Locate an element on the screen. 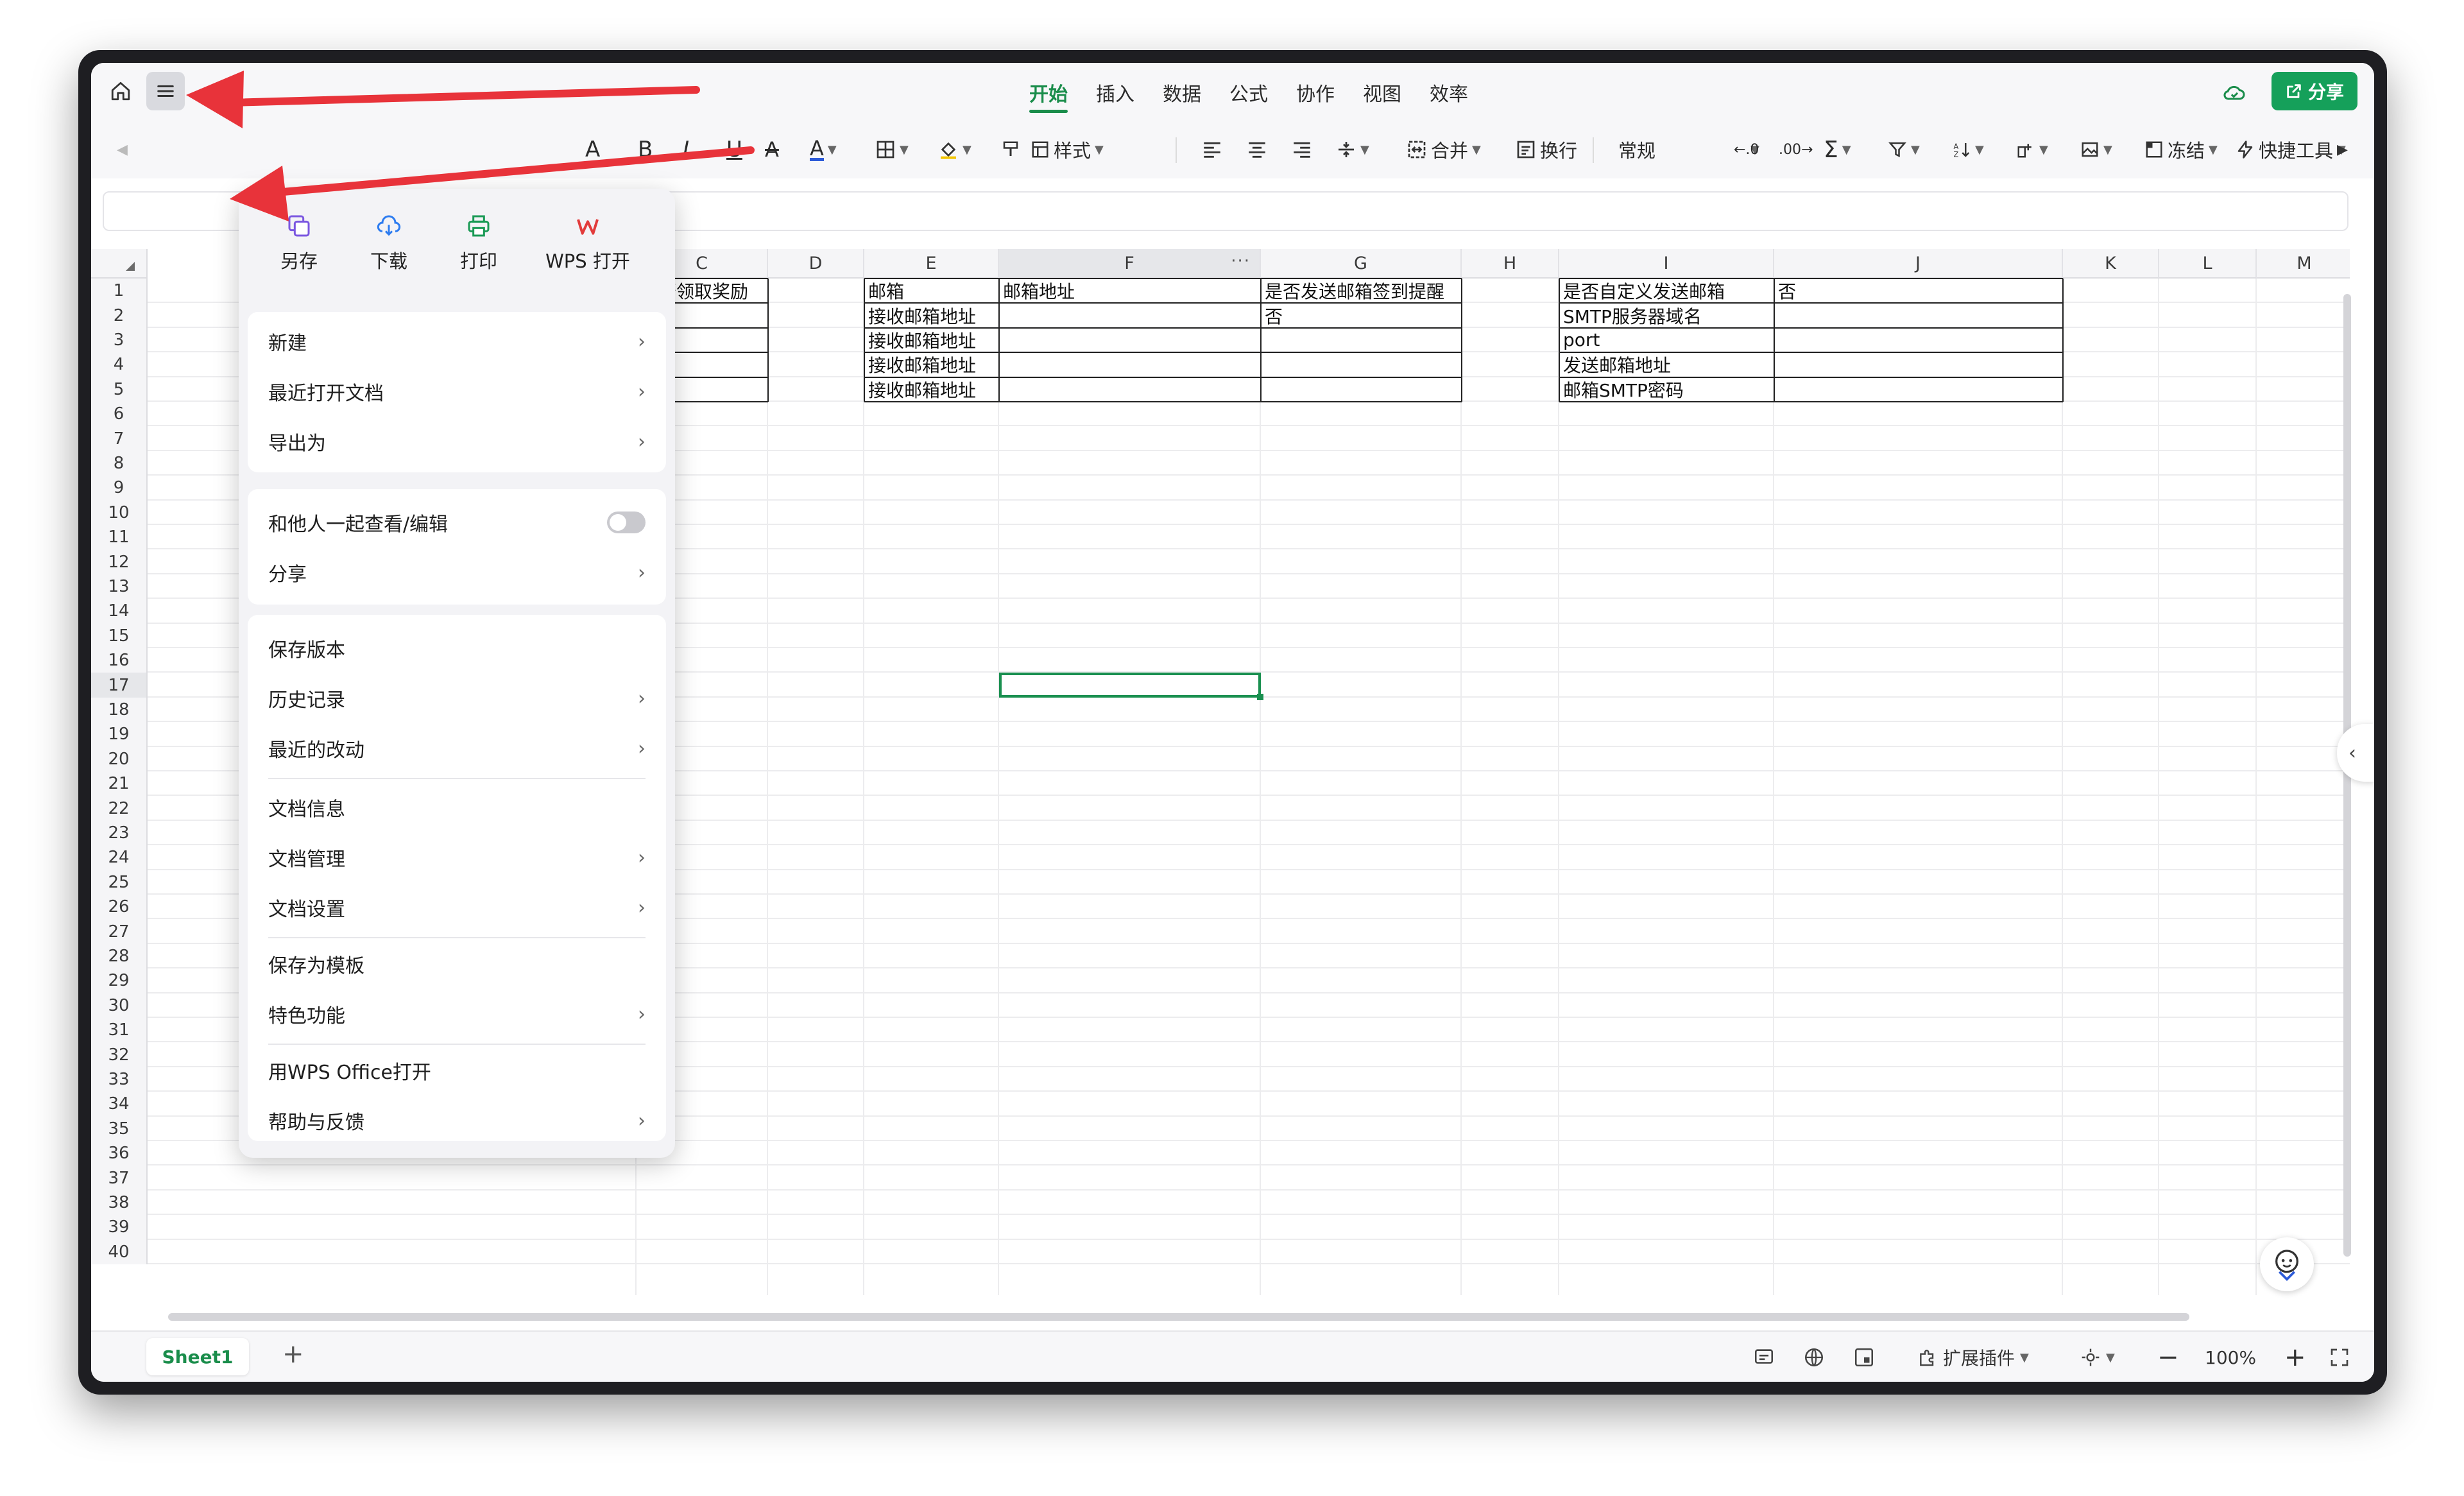  row-header-8: 8 is located at coordinates (120, 463).